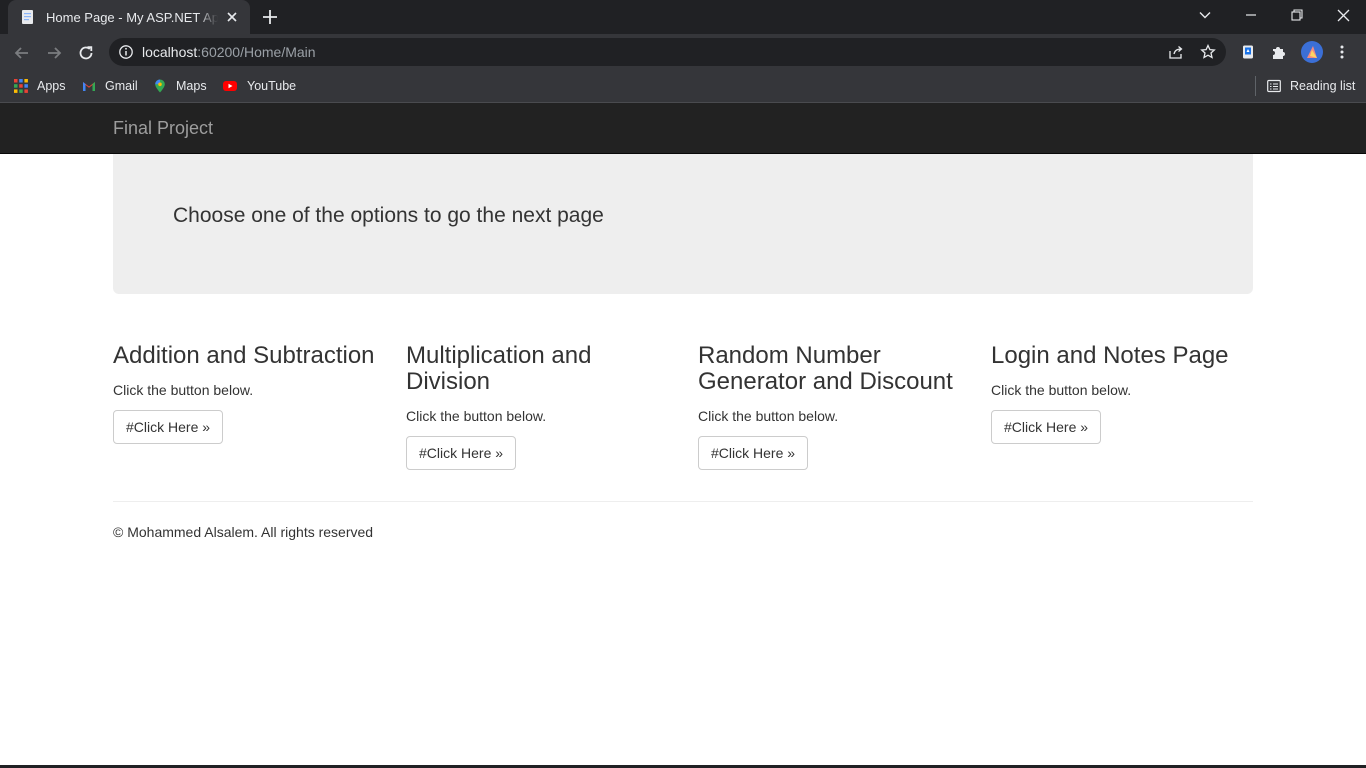 The width and height of the screenshot is (1366, 768). What do you see at coordinates (170, 52) in the screenshot?
I see `url-host: localhost` at bounding box center [170, 52].